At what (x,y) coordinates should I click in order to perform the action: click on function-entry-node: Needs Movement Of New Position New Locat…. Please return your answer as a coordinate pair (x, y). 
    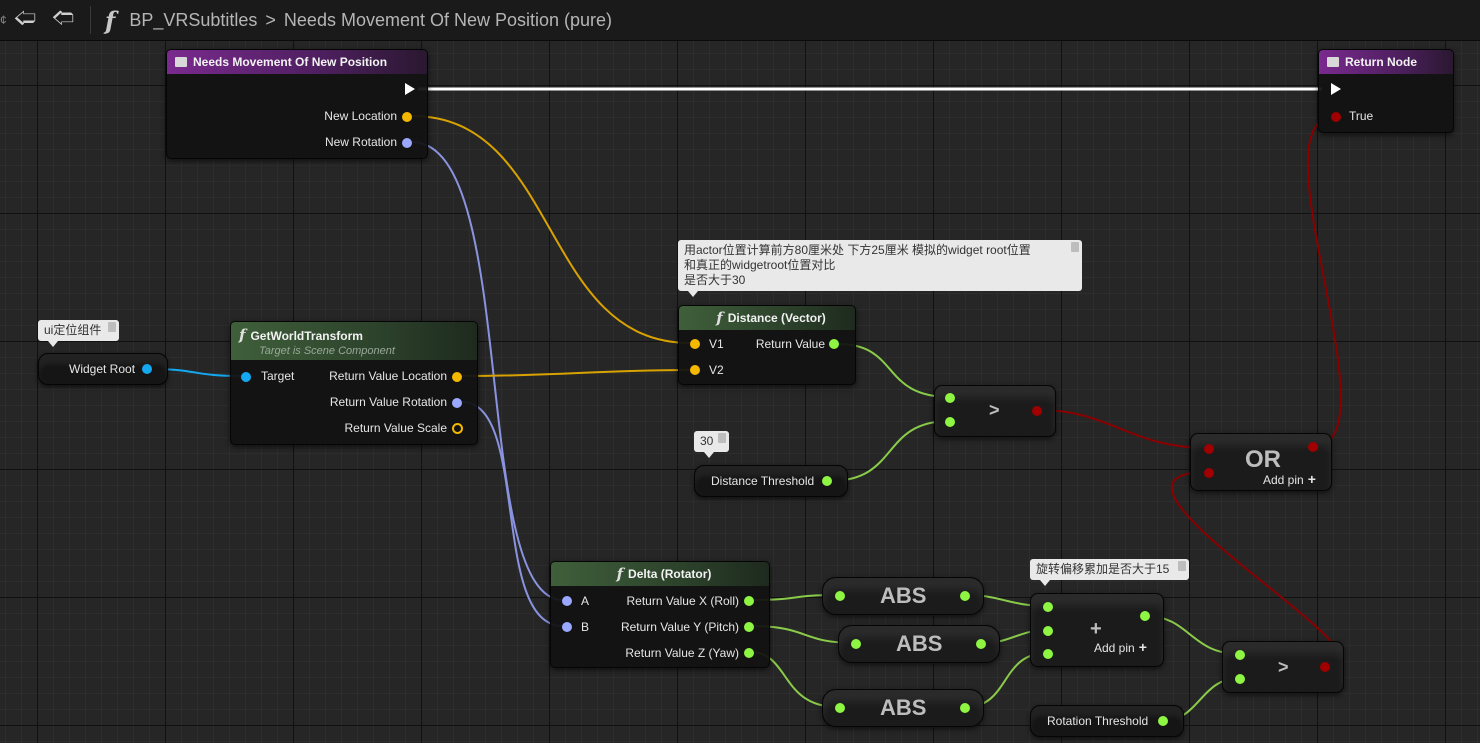
    Looking at the image, I should click on (297, 104).